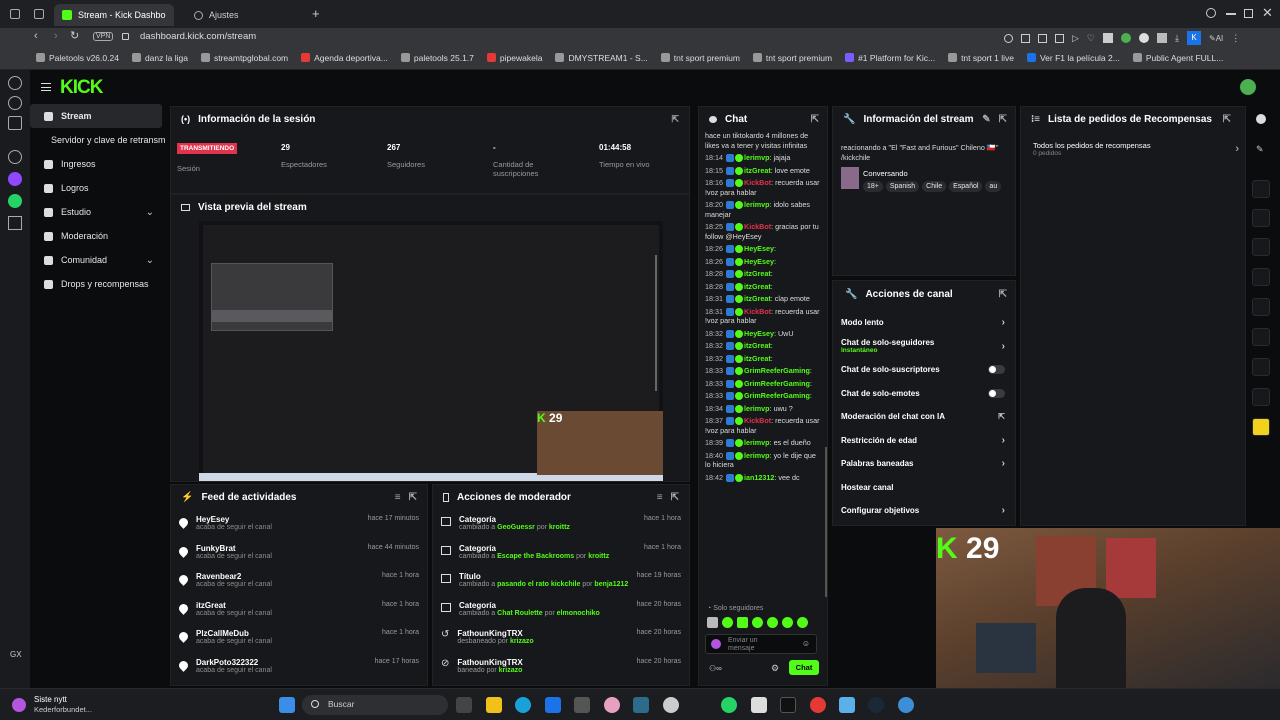 Image resolution: width=1280 pixels, height=720 pixels. I want to click on download-icon: ⤓, so click(1177, 38).